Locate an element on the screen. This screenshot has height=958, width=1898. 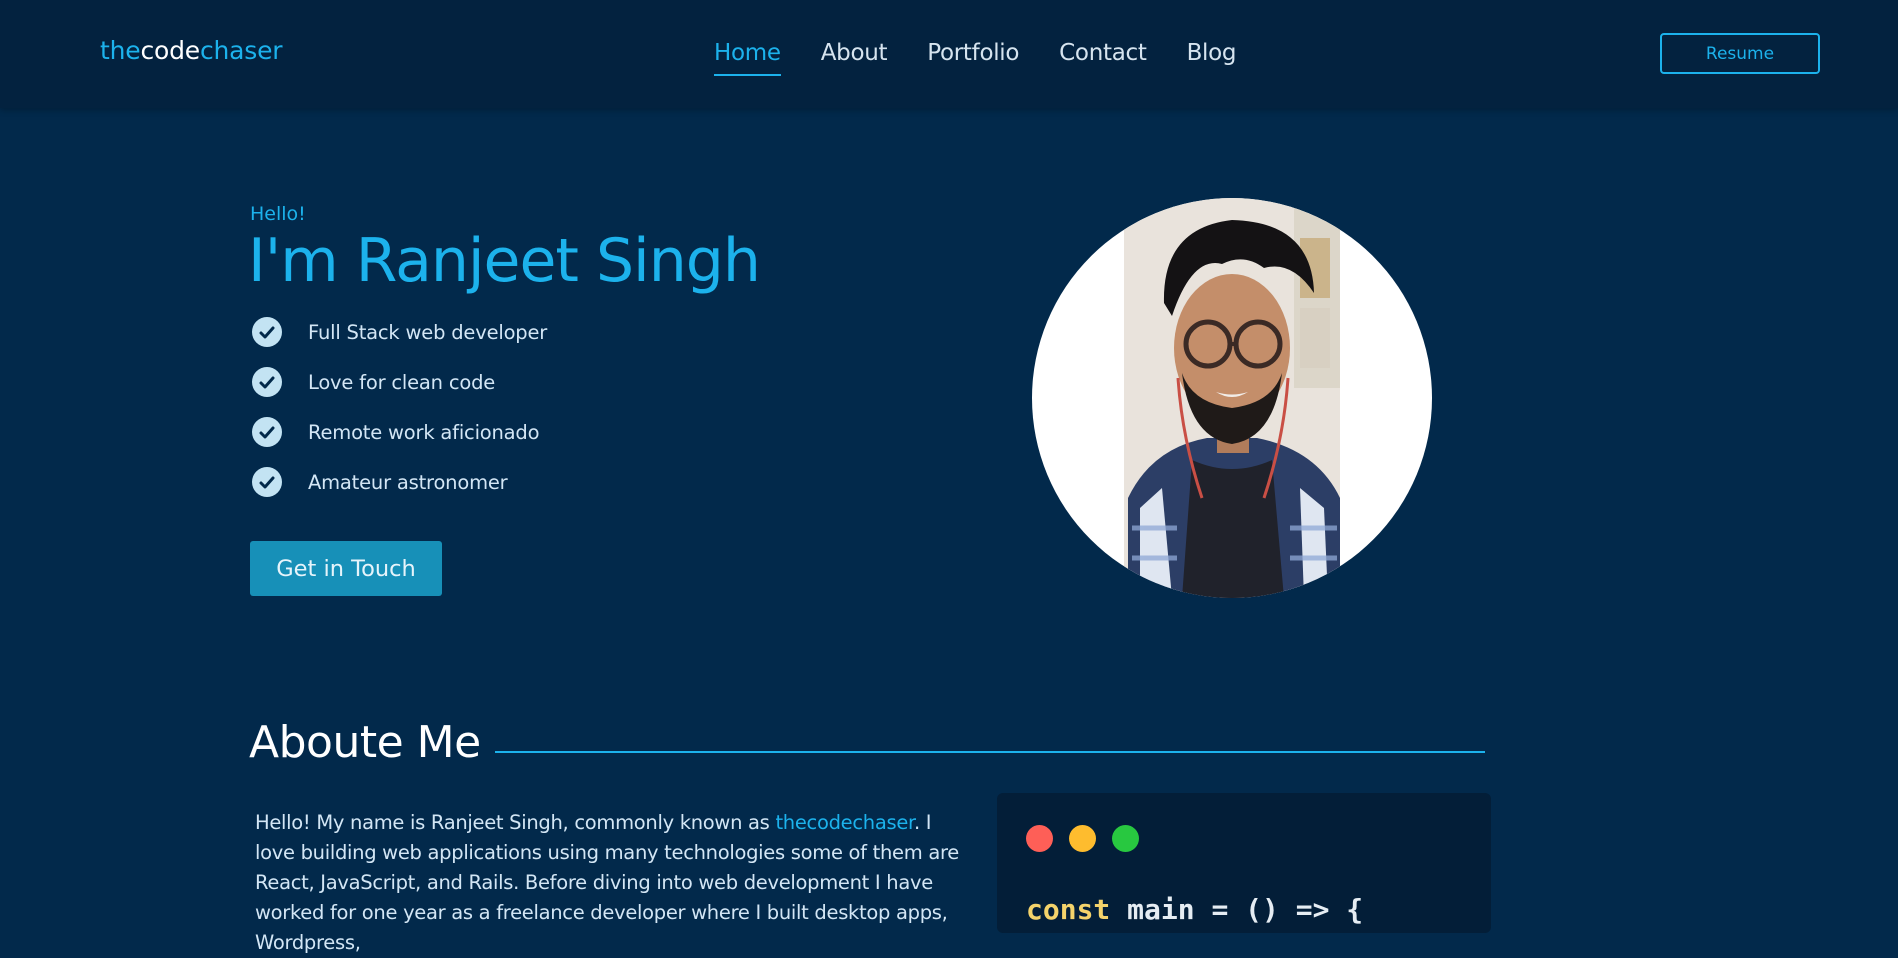
get-in-touch-button: Get in Touch is located at coordinates (346, 568).